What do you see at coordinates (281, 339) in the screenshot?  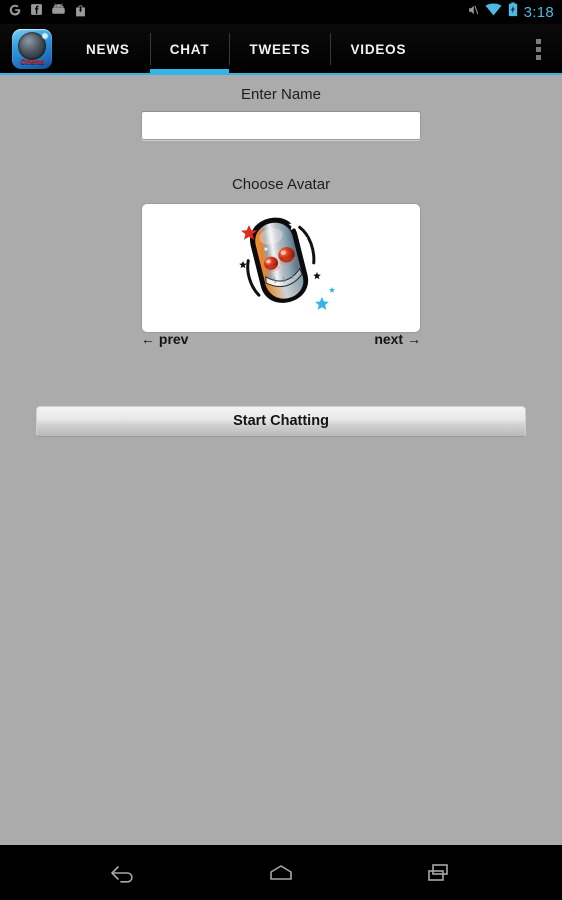 I see `avatar-nav-row: ← prev next →` at bounding box center [281, 339].